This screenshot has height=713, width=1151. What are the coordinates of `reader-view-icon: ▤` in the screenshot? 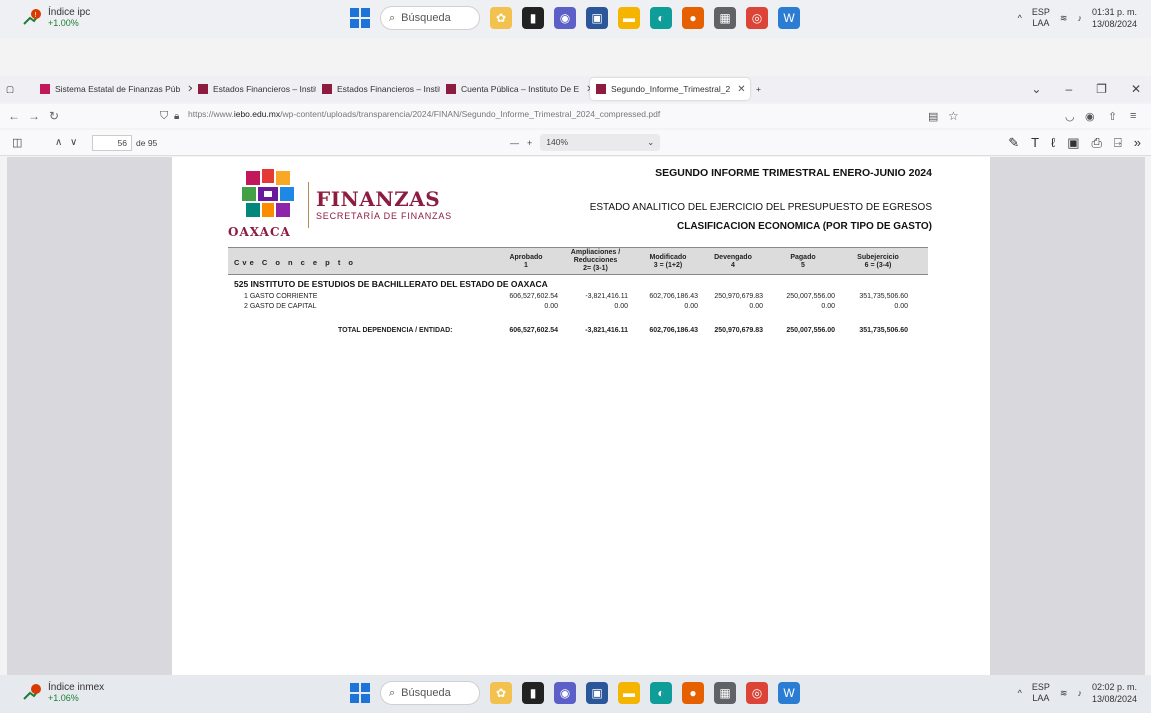 It's located at (933, 116).